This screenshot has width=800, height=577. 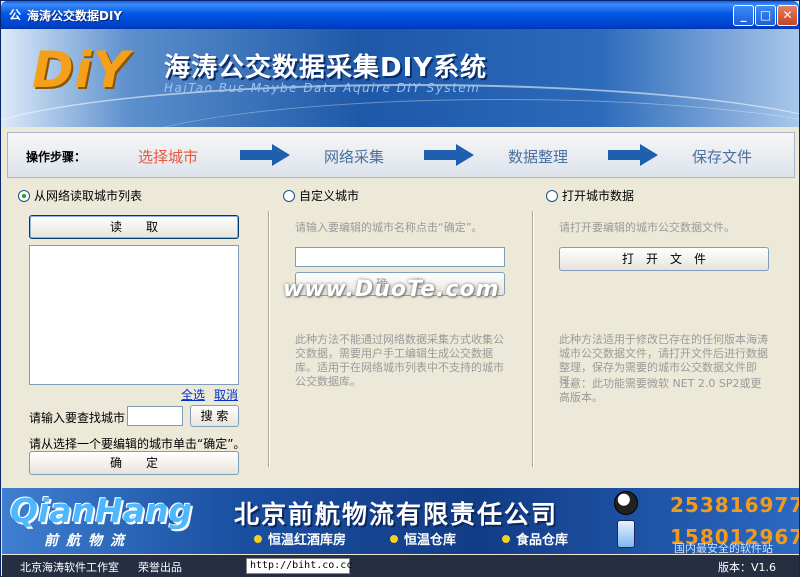 I want to click on ad-corner-text: 国内最安全的软件站, so click(x=723, y=548).